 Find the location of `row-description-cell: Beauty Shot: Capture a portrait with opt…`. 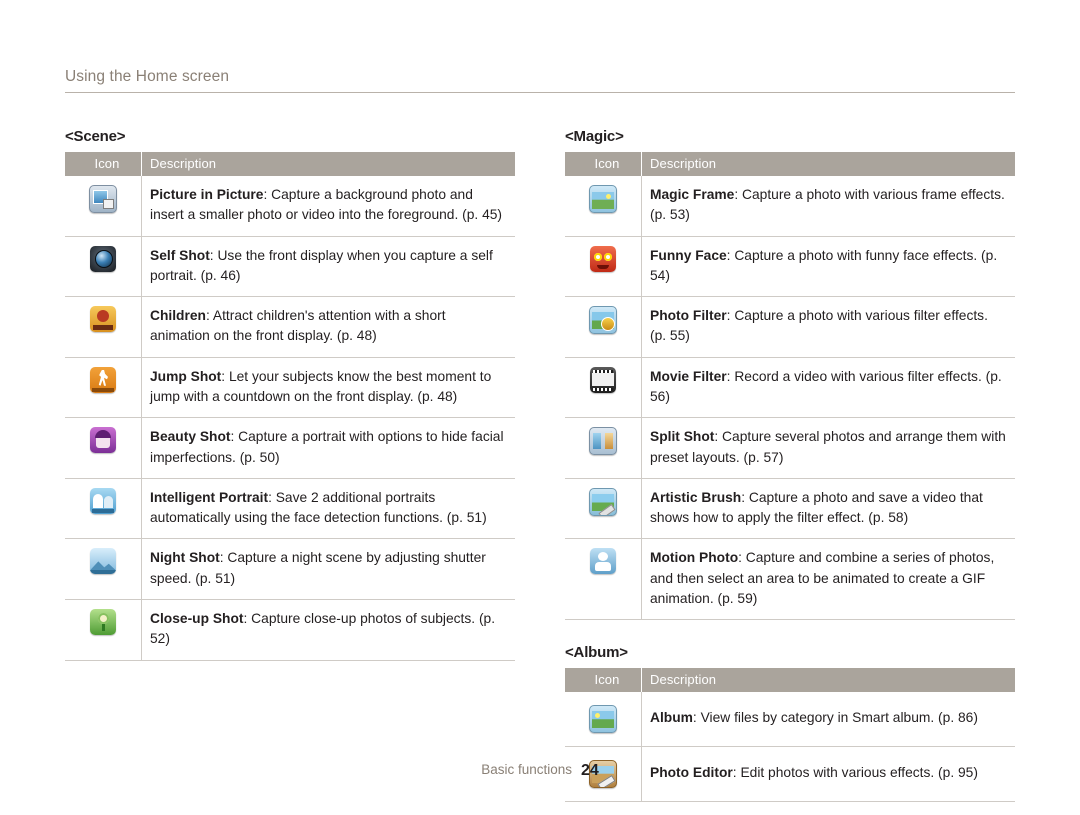

row-description-cell: Beauty Shot: Capture a portrait with opt… is located at coordinates (328, 448).